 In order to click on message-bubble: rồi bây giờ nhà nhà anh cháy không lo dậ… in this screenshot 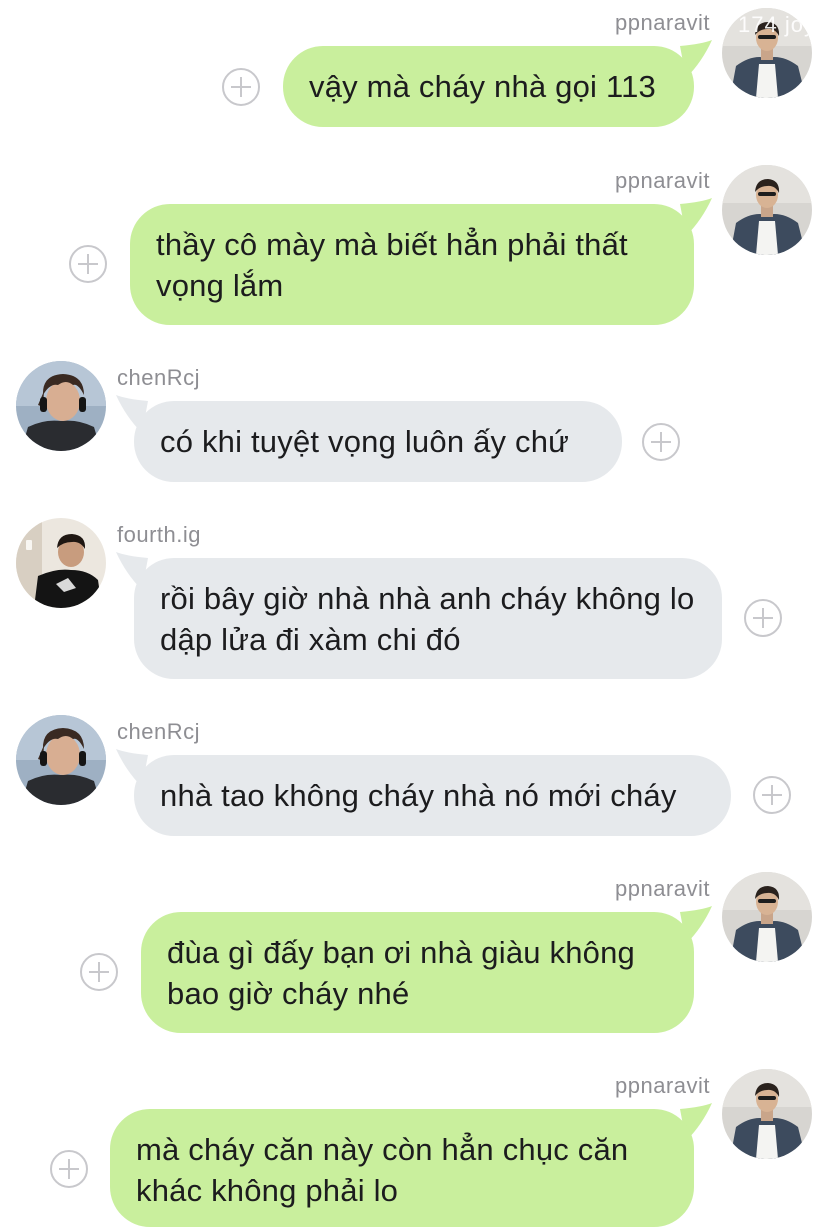, I will do `click(428, 618)`.